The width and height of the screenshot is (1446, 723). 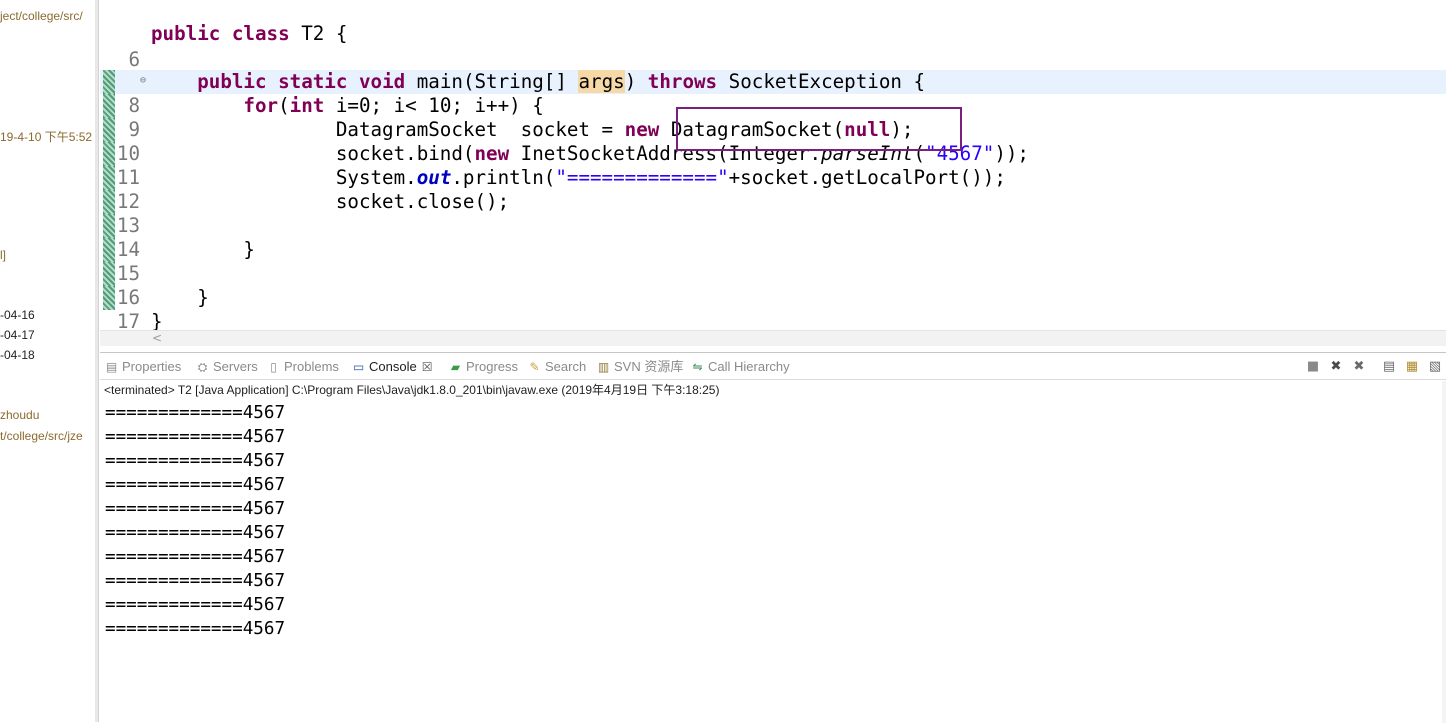 I want to click on editor-horizontal-scrollbar: <, so click(x=773, y=338).